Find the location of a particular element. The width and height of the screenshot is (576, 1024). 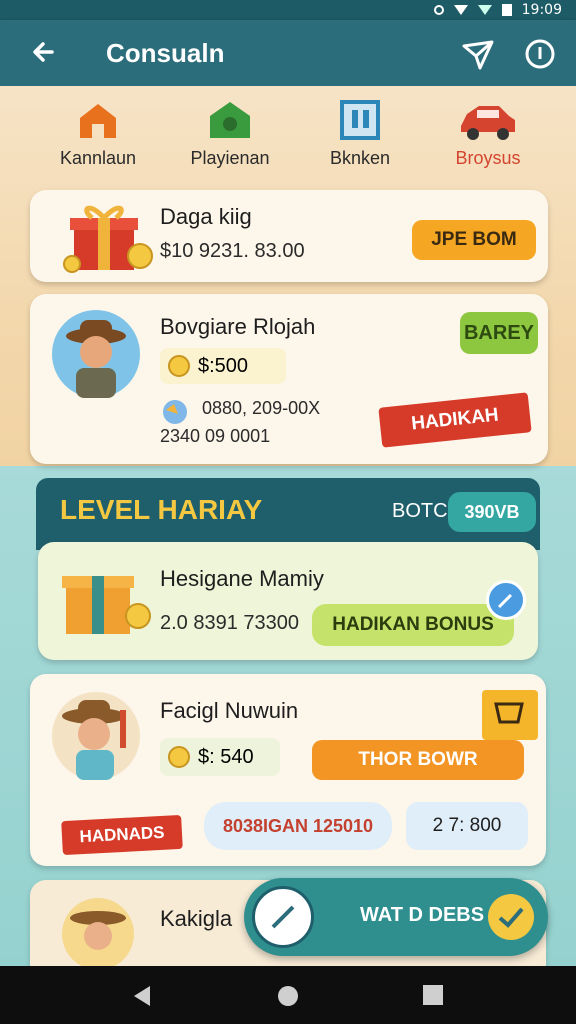

category-bknken: Bknken is located at coordinates (360, 133).